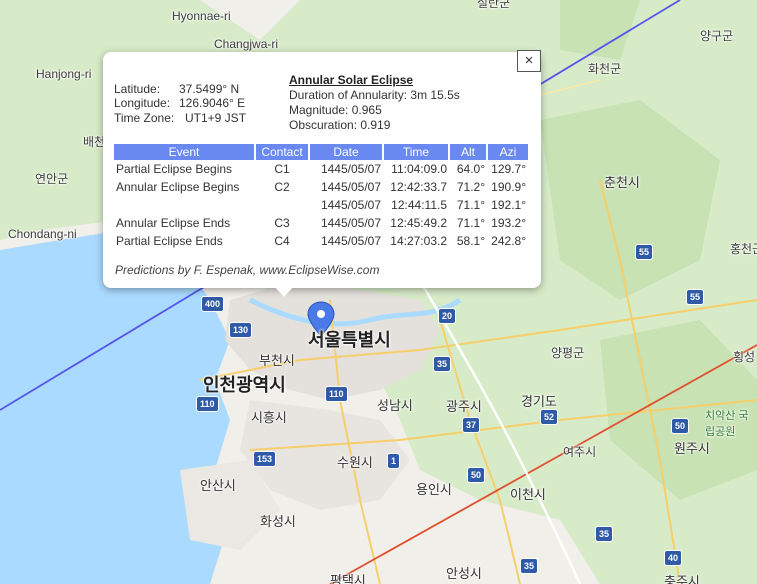 The image size is (757, 584). I want to click on longitude-label: Longitude:, so click(142, 103).